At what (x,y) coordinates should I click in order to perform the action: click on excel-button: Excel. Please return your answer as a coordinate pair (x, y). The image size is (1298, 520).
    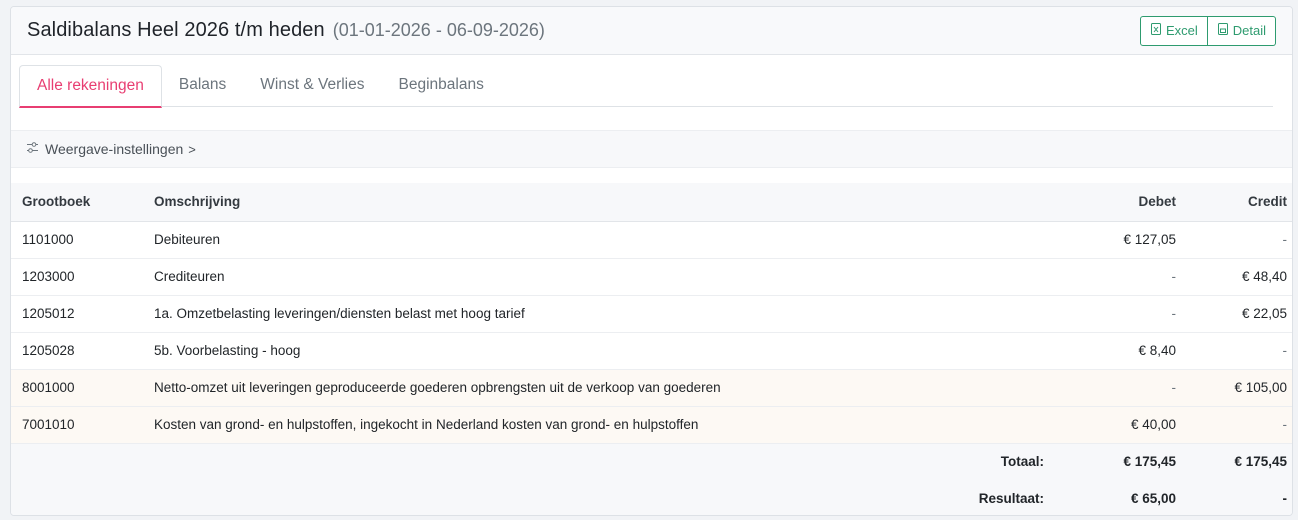
    Looking at the image, I should click on (1173, 30).